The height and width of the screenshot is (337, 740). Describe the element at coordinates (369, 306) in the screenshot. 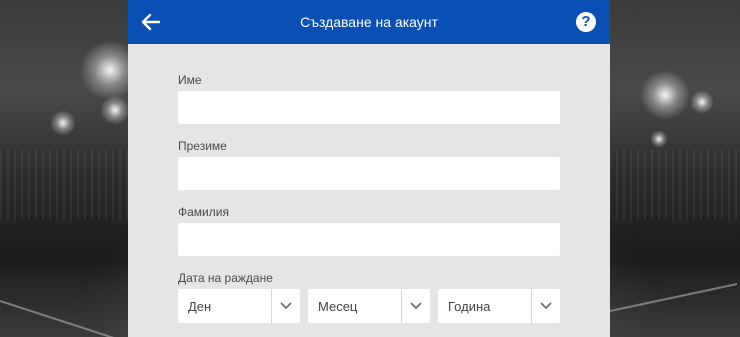

I see `month-select: Месец` at that location.